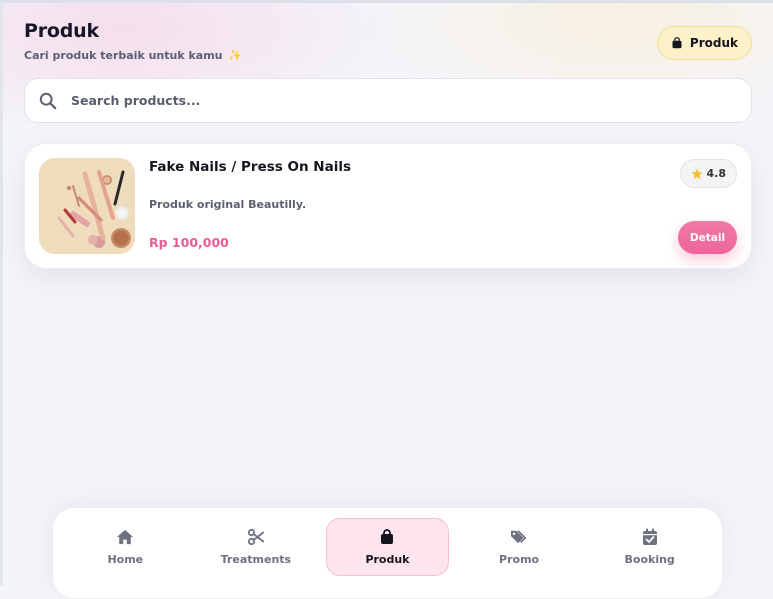  I want to click on page-subtitle: Cari produk terbaik untuk kamu ✨, so click(133, 55).